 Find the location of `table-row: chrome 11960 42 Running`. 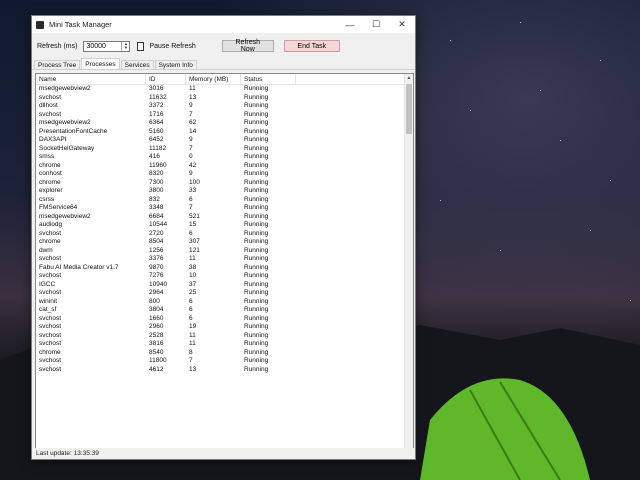

table-row: chrome 11960 42 Running is located at coordinates (224, 166).